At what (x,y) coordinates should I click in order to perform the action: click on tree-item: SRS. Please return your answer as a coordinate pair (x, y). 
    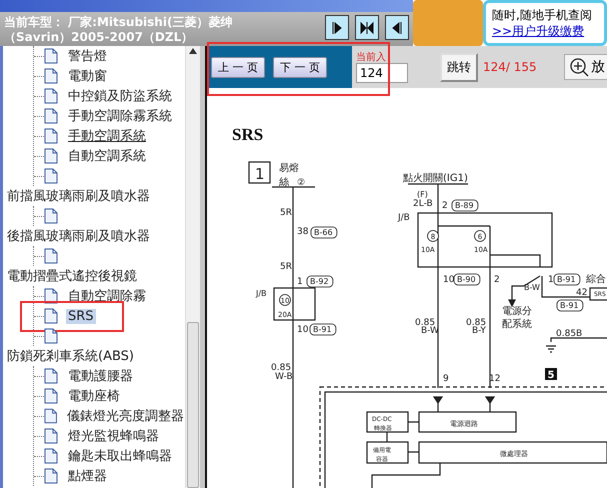
    Looking at the image, I should click on (81, 316).